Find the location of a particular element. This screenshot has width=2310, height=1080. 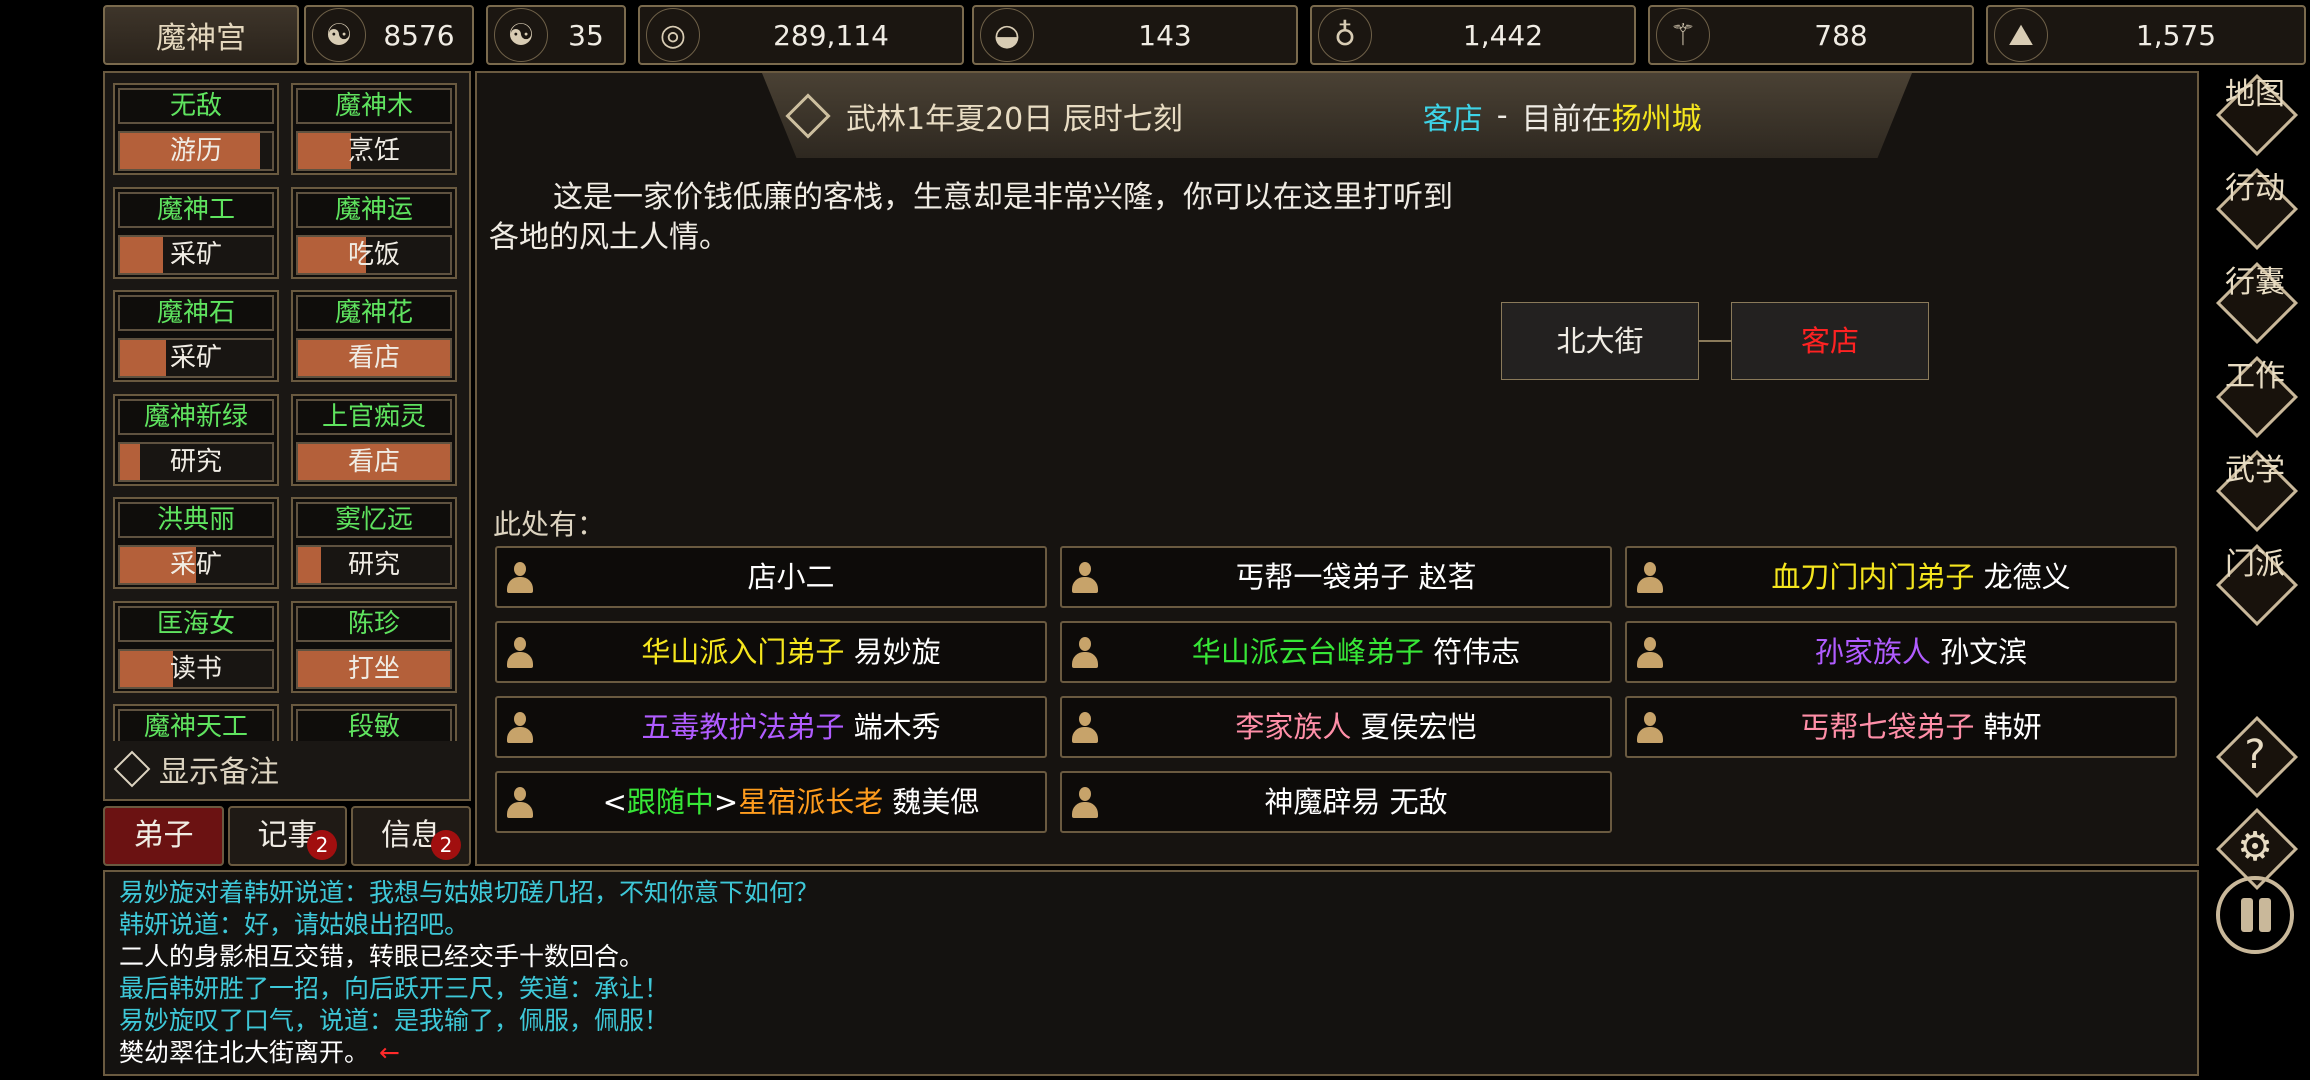

pause-button is located at coordinates (2255, 915).